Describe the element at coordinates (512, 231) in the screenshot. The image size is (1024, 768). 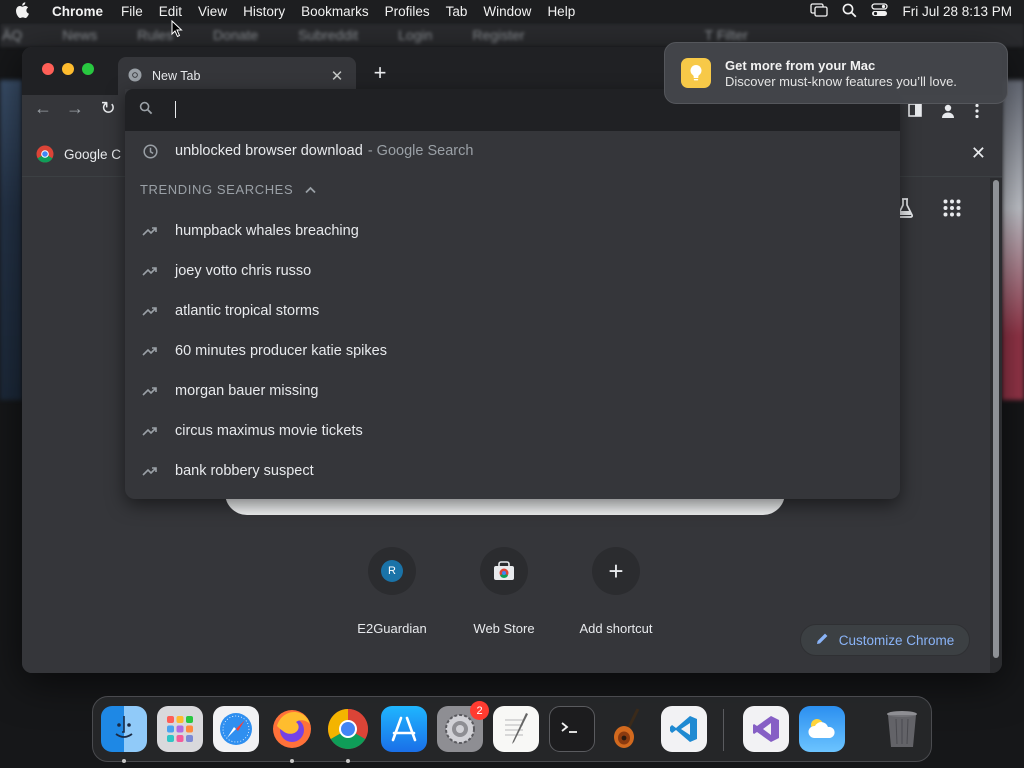
I see `trending-item: humpback whales breaching` at that location.